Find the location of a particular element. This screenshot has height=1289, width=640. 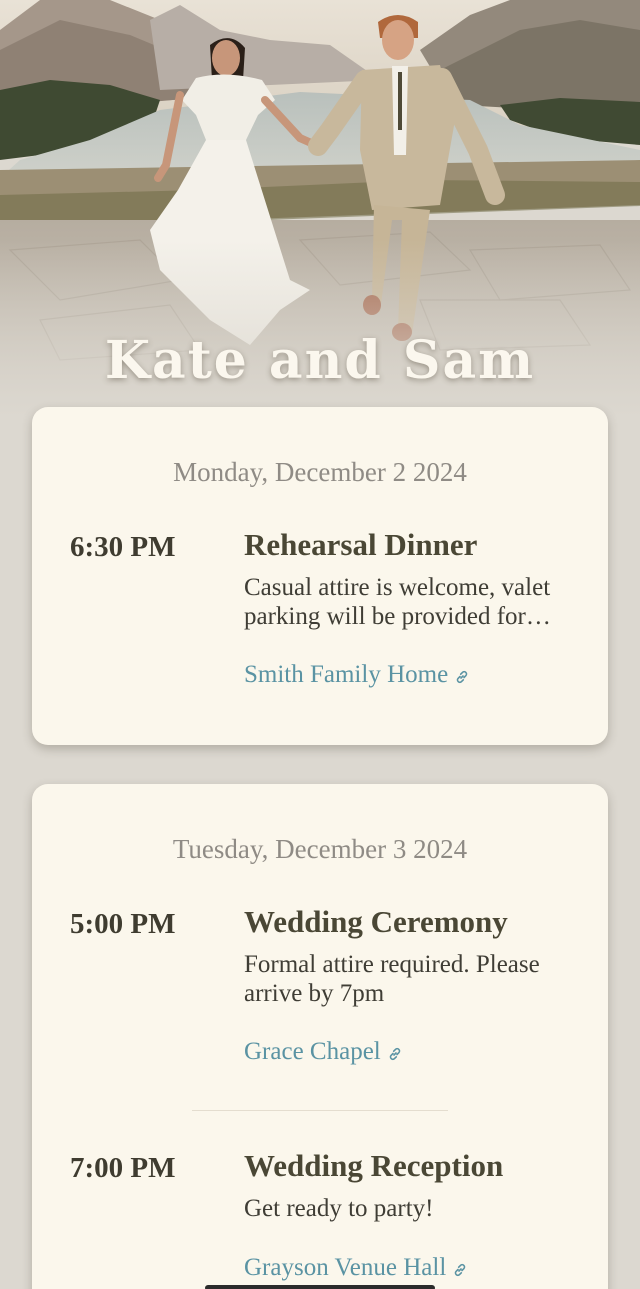

event-time: 6:30 PM is located at coordinates (123, 547).